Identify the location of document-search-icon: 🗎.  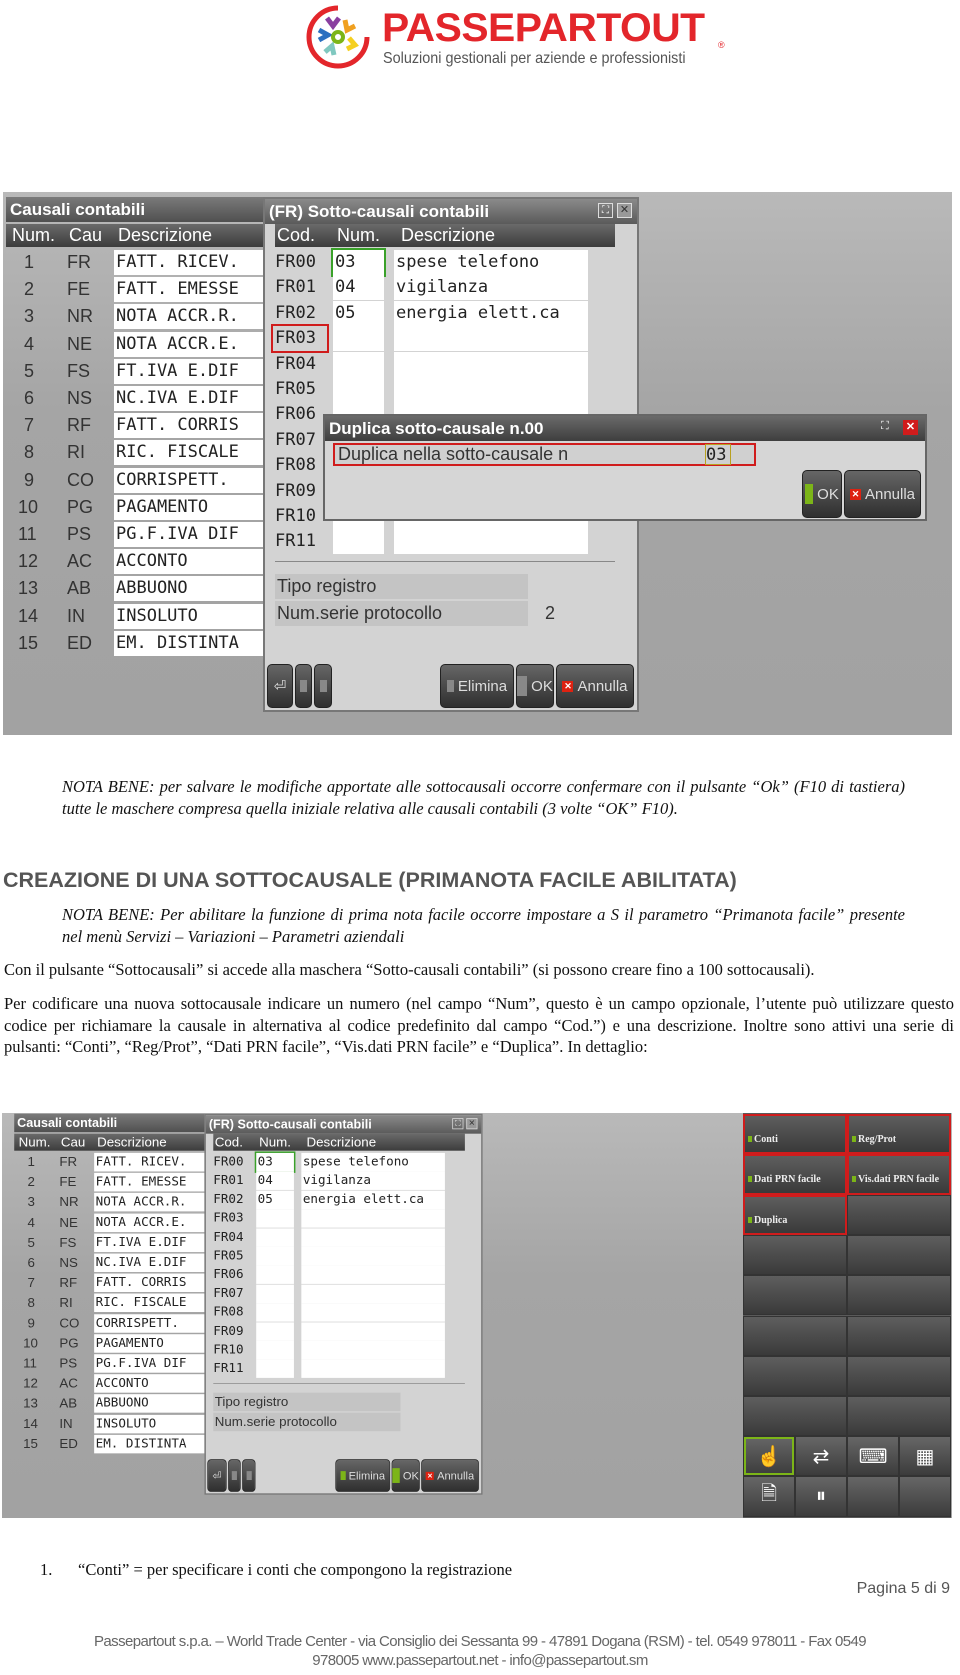
(769, 1496).